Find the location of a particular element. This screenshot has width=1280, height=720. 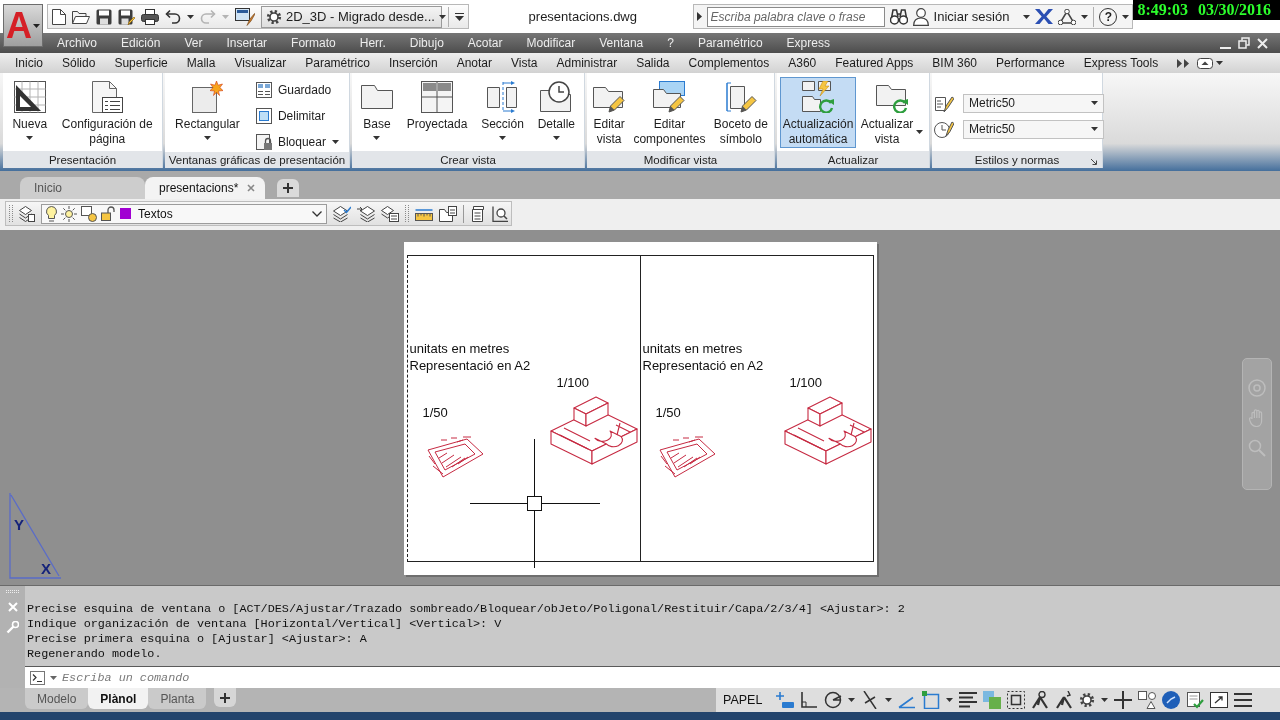

ribbon-button: Boceto de símbolo is located at coordinates (740, 112).